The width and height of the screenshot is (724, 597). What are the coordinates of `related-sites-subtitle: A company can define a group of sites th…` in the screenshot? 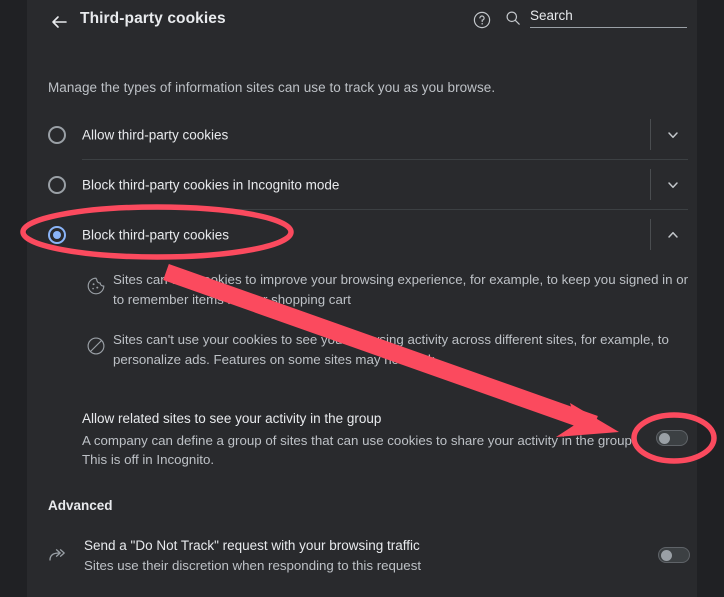 It's located at (359, 450).